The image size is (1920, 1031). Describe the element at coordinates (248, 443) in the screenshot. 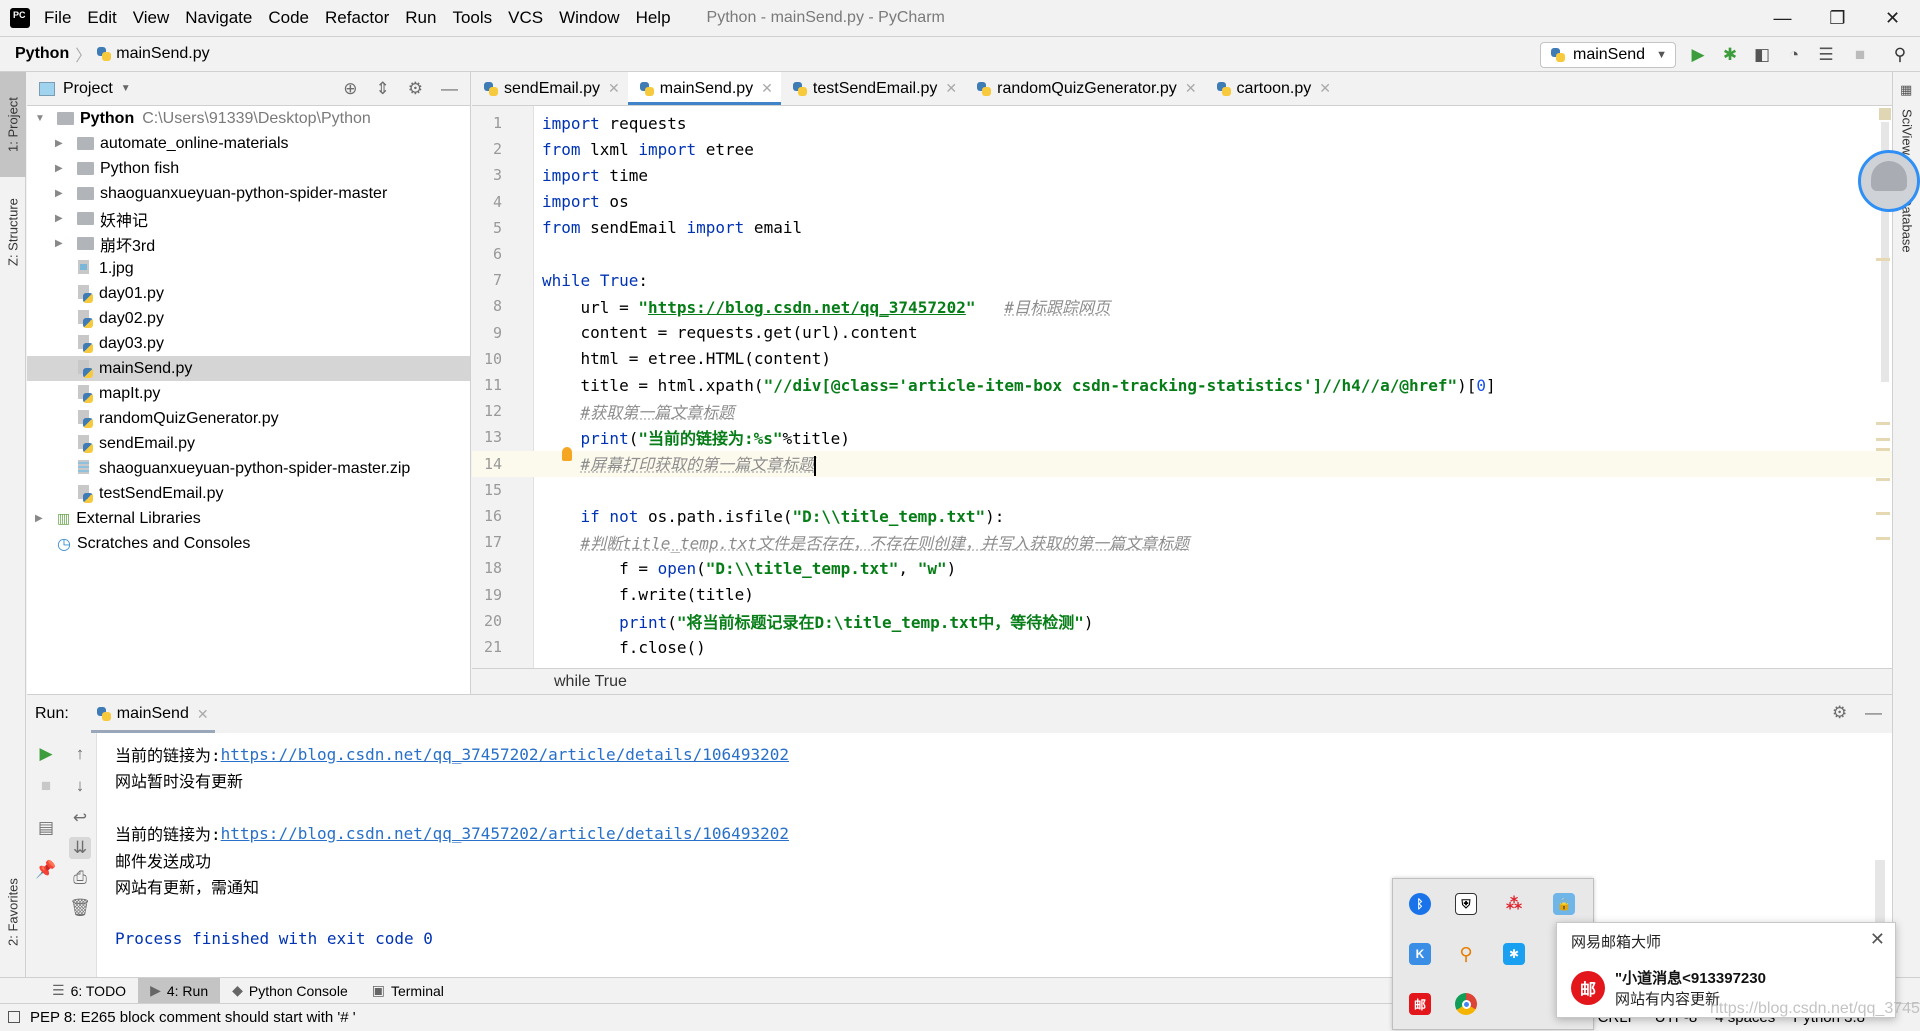

I see `tree-item: sendEmail.py` at that location.